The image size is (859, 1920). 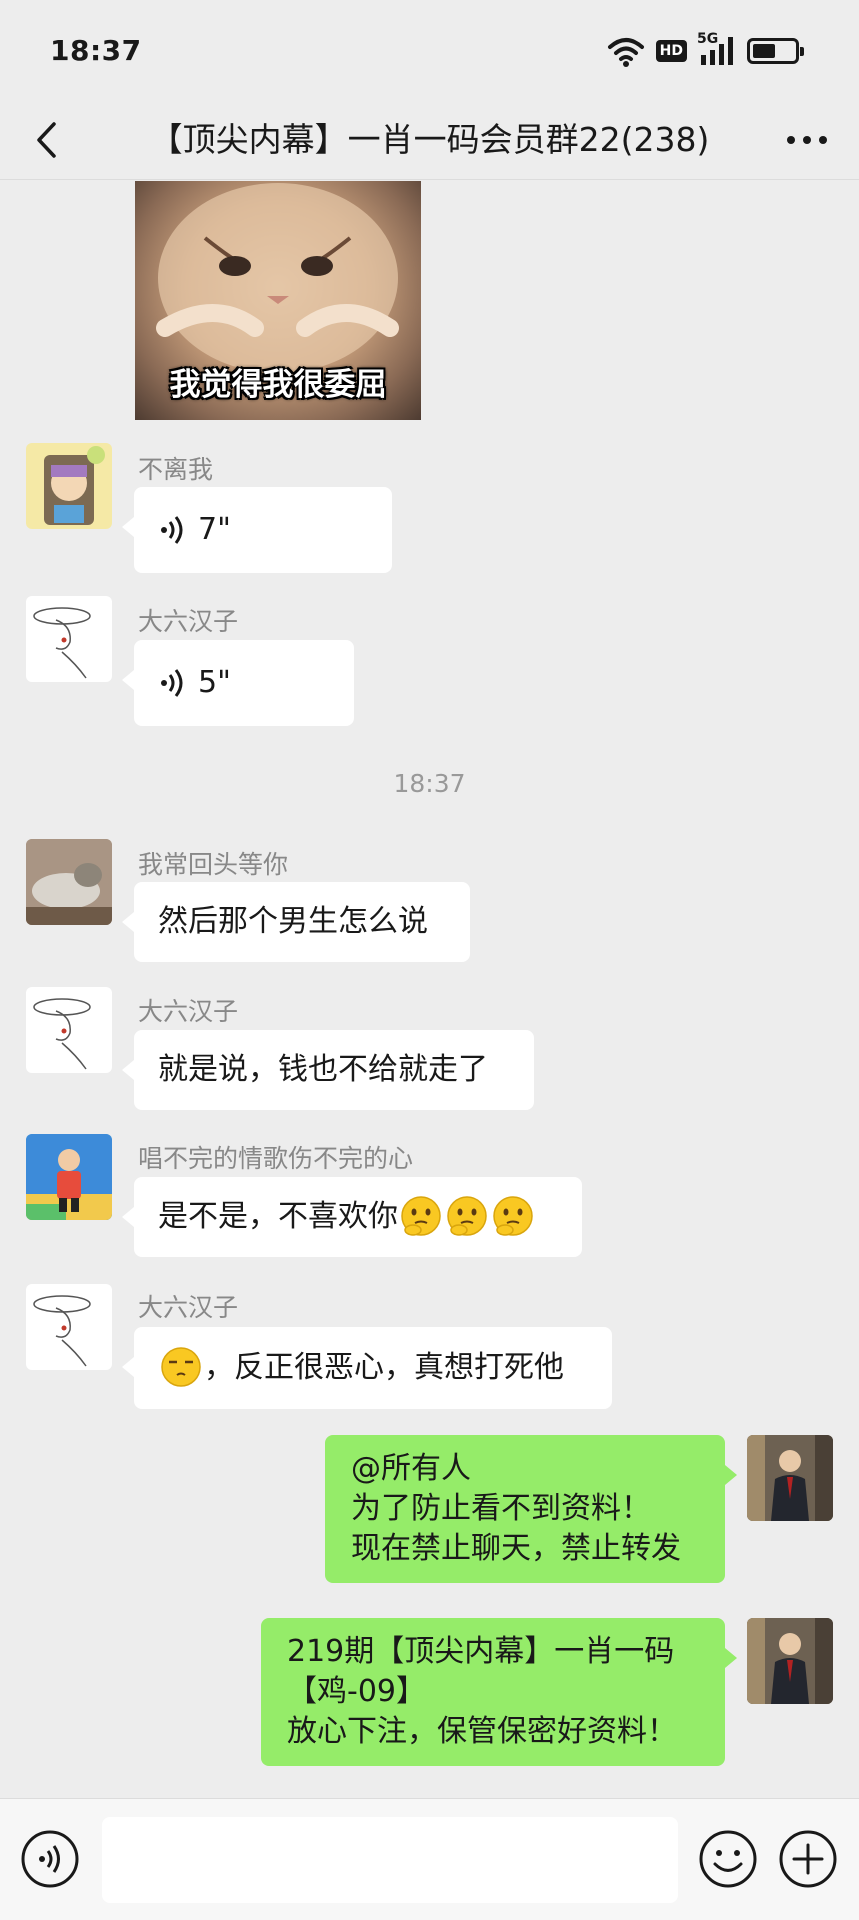 I want to click on avatar-cat-image, so click(x=69, y=882).